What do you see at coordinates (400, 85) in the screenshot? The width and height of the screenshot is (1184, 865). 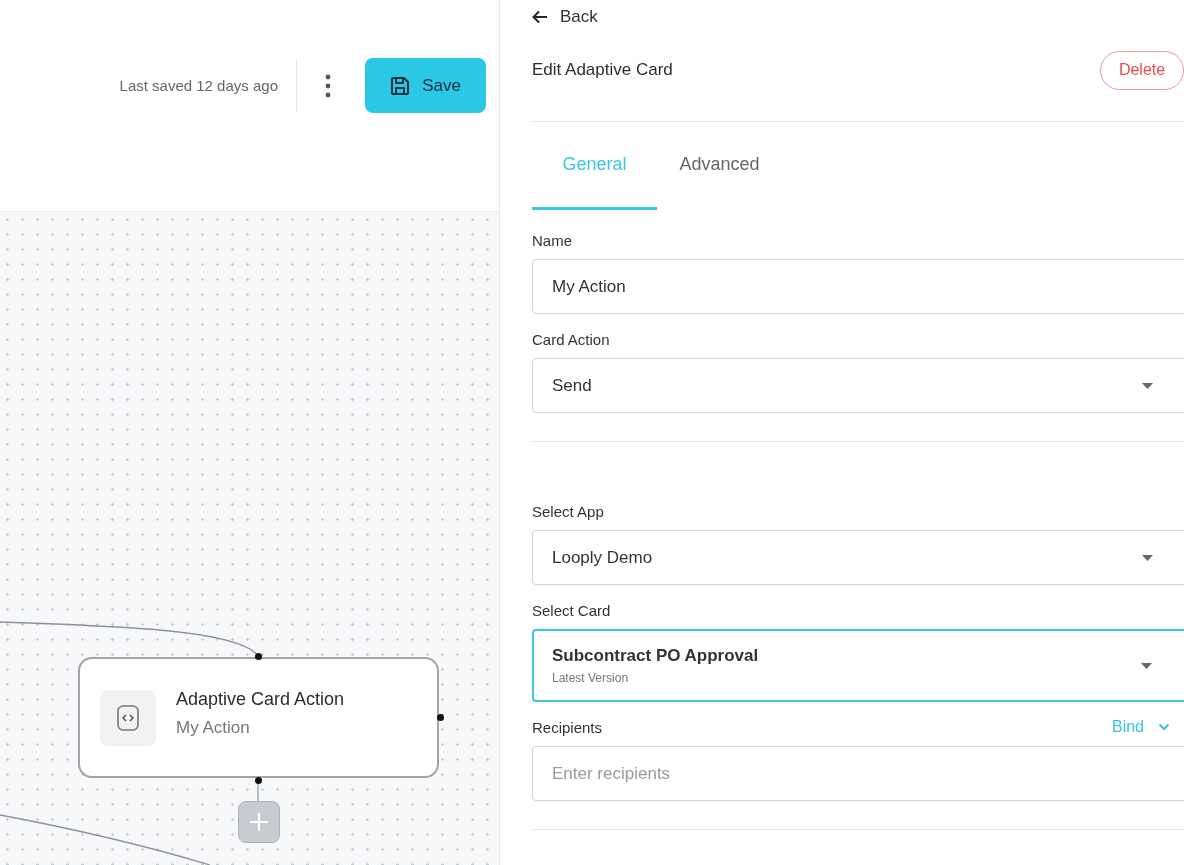 I see `save-icon` at bounding box center [400, 85].